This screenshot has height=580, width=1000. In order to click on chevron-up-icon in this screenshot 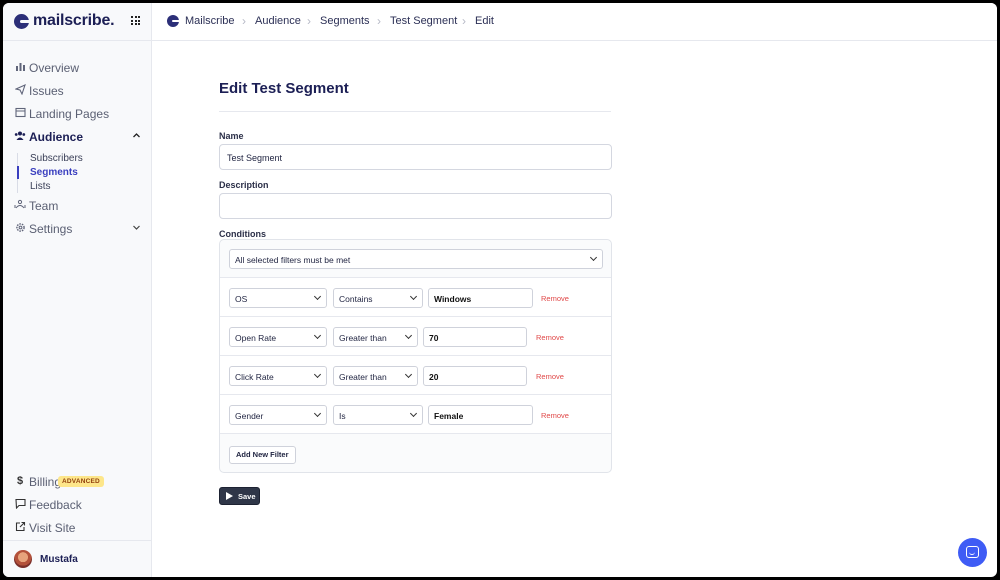, I will do `click(137, 136)`.